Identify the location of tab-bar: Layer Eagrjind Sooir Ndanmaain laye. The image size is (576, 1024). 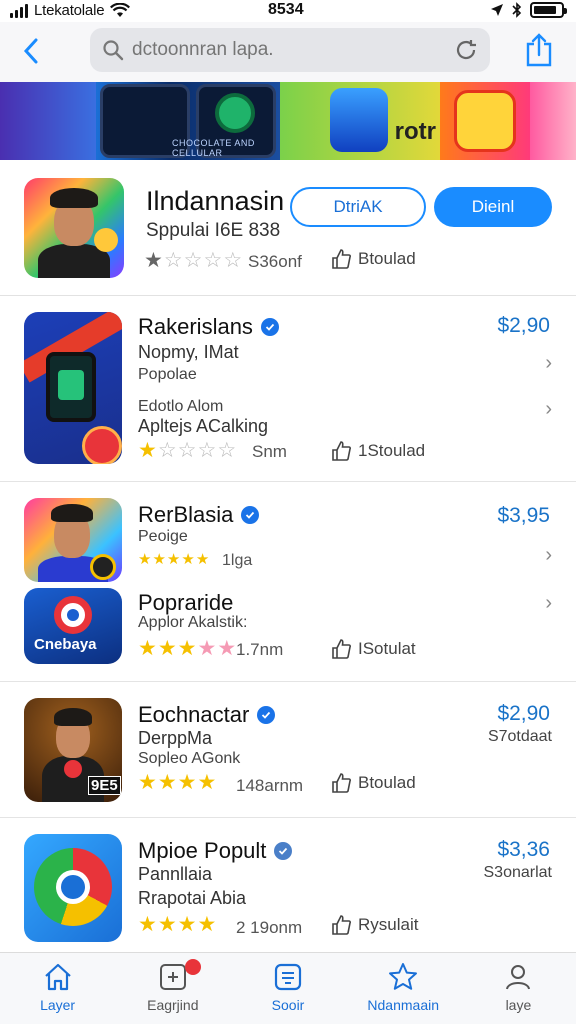
(288, 988).